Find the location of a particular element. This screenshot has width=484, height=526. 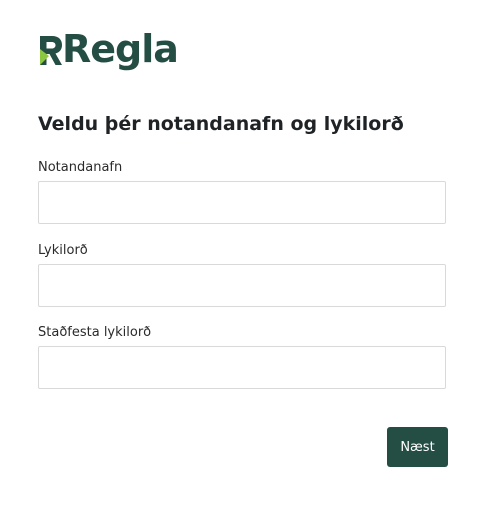

next-button: Næst is located at coordinates (417, 447).